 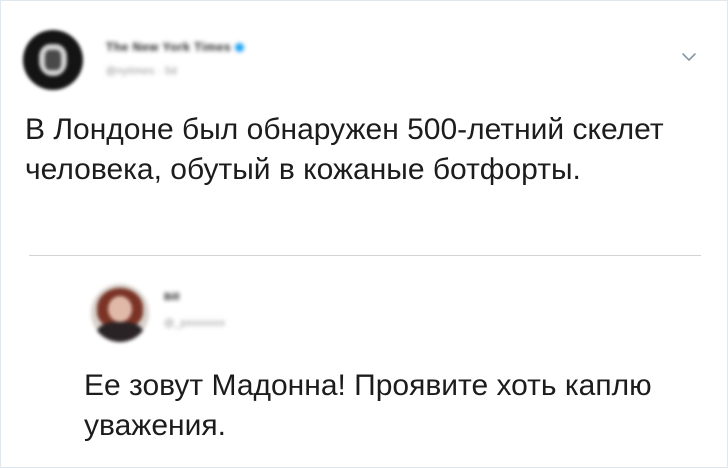 I want to click on author-avatar, so click(x=53, y=60).